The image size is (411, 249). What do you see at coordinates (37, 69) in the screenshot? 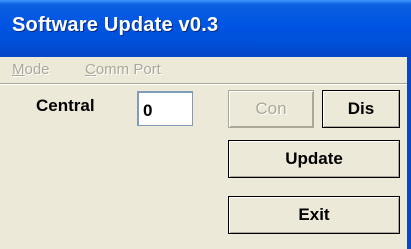
I see `menu-mode-label: ode` at bounding box center [37, 69].